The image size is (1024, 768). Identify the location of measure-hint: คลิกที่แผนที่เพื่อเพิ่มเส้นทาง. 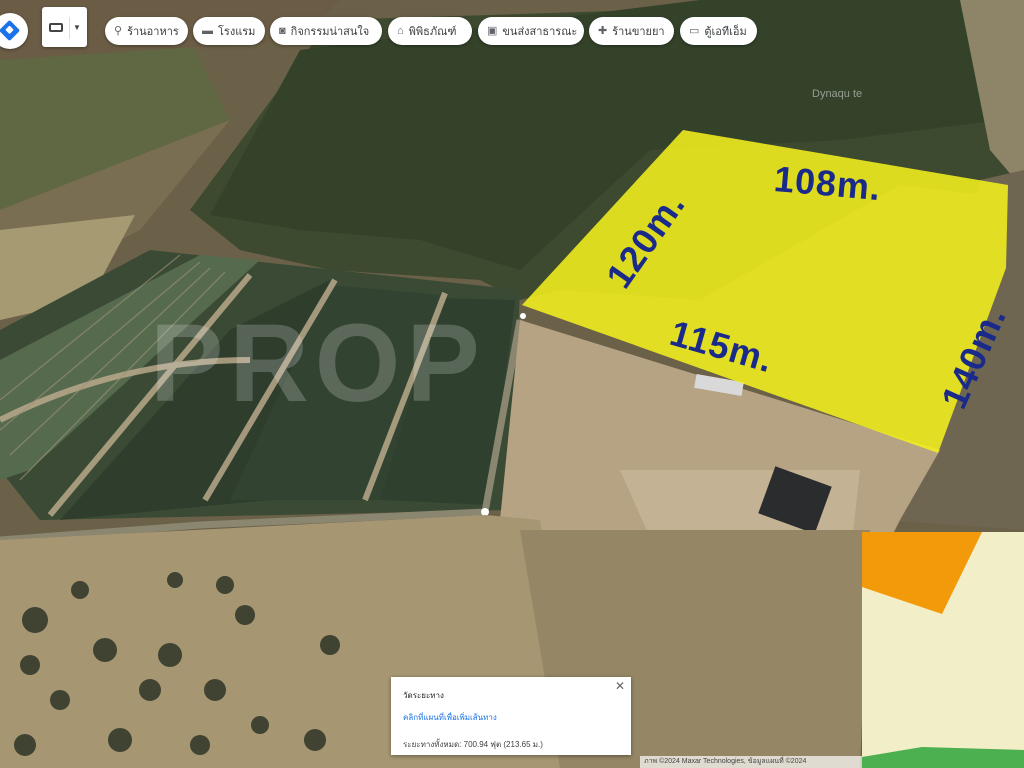
(450, 717).